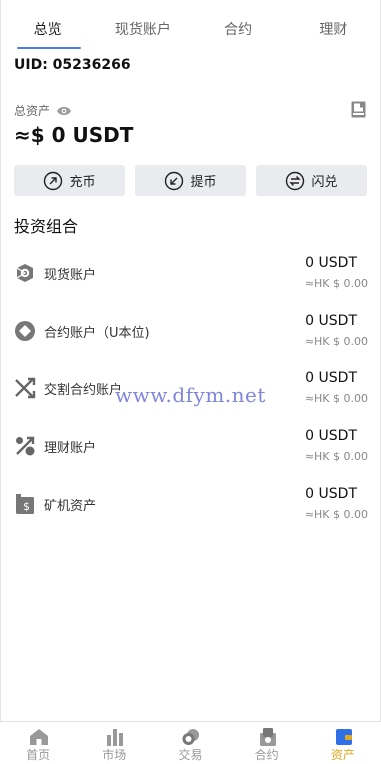 The height and width of the screenshot is (764, 381). Describe the element at coordinates (83, 391) in the screenshot. I see `account-name: 交割合约账户` at that location.